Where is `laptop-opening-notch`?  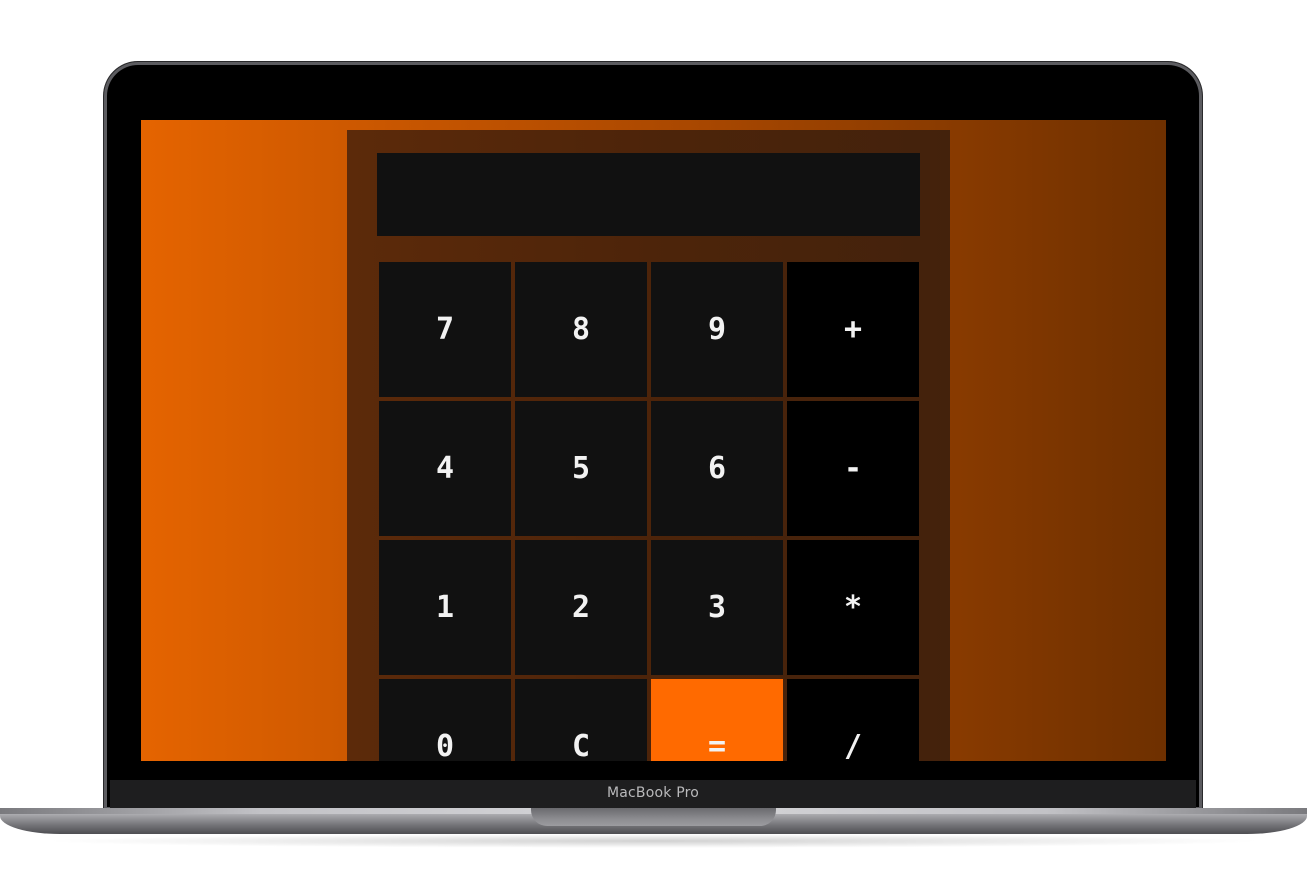
laptop-opening-notch is located at coordinates (653, 817).